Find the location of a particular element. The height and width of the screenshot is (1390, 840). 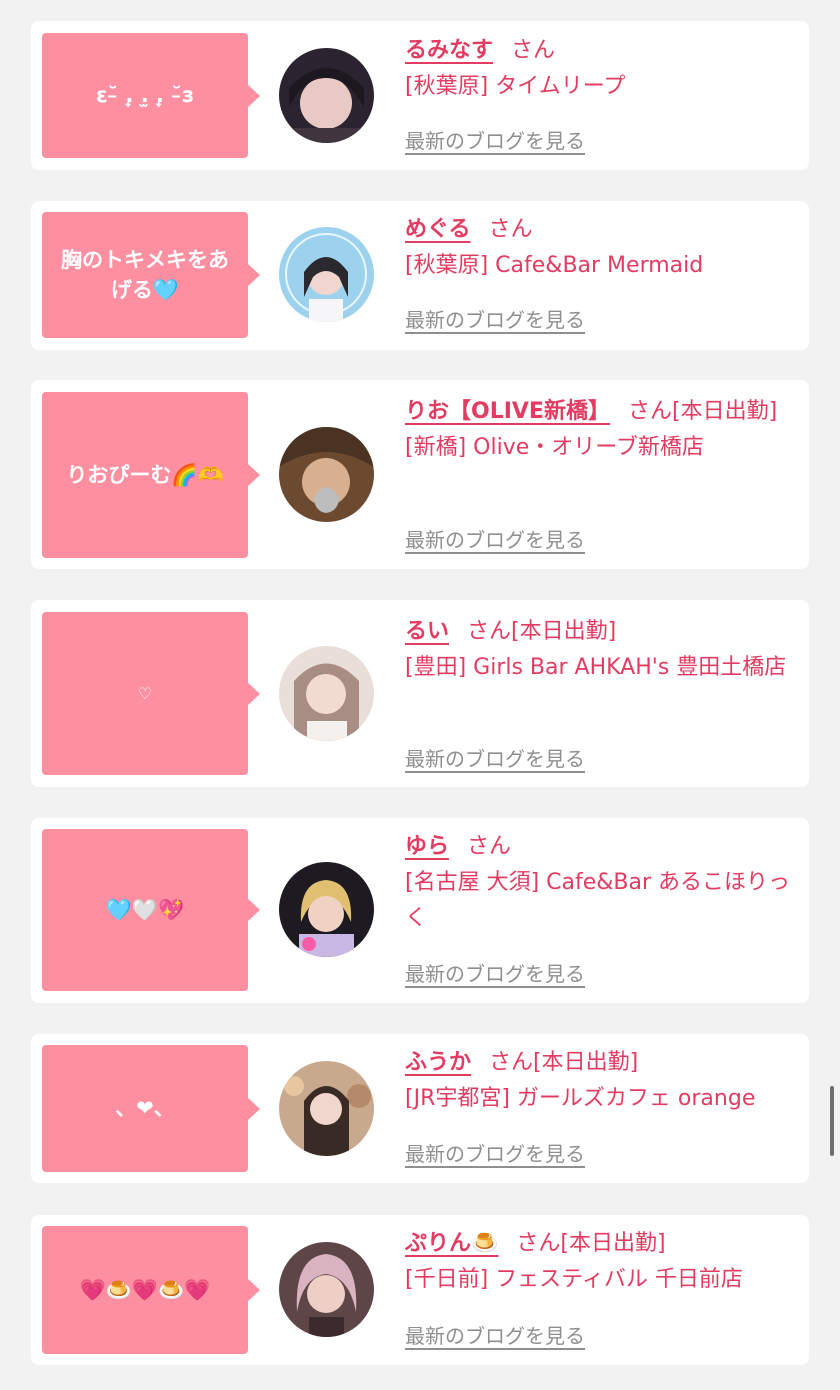

cast-info: りお【OLIVE新橋】 さん[本日出勤] [新橋] Olive・オリーブ新橋店 is located at coordinates (603, 430).